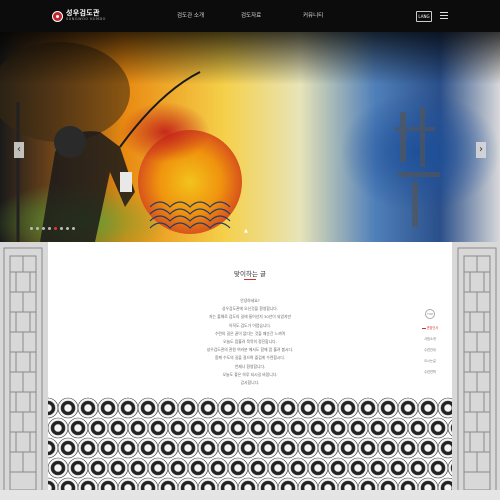 The width and height of the screenshot is (500, 504). Describe the element at coordinates (19, 150) in the screenshot. I see `prev-slide-button: ‹` at that location.